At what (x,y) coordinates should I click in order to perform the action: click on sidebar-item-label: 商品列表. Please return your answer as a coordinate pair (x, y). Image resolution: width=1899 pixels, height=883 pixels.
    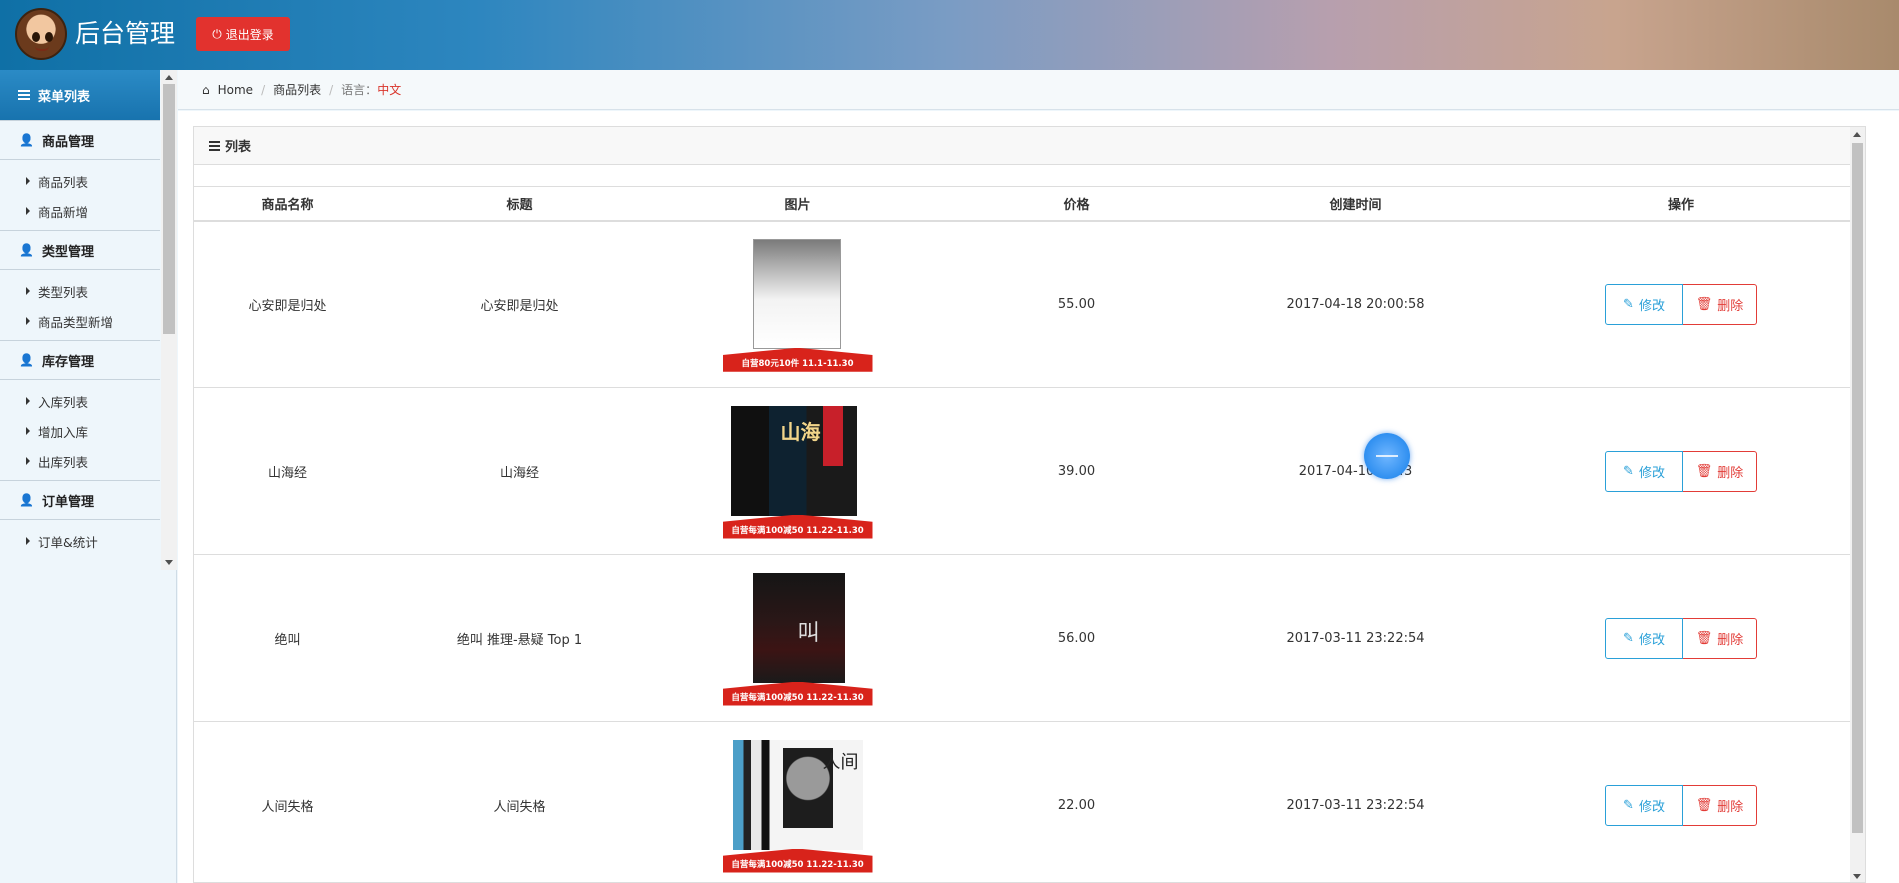
    Looking at the image, I should click on (63, 182).